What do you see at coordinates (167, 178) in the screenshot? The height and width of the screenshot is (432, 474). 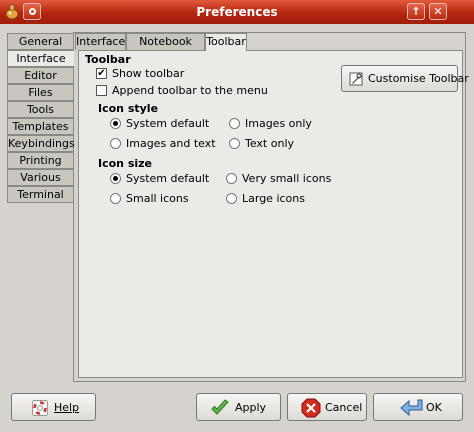 I see `icon-size-system-default-label: System default` at bounding box center [167, 178].